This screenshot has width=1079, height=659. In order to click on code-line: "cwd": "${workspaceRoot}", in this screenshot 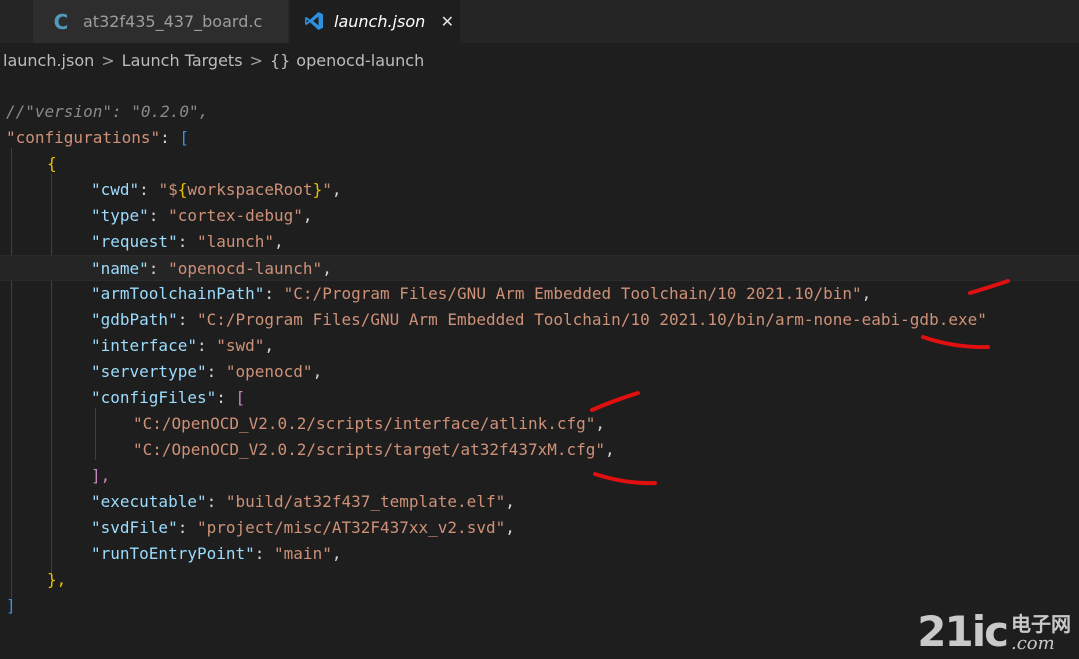, I will do `click(539, 190)`.